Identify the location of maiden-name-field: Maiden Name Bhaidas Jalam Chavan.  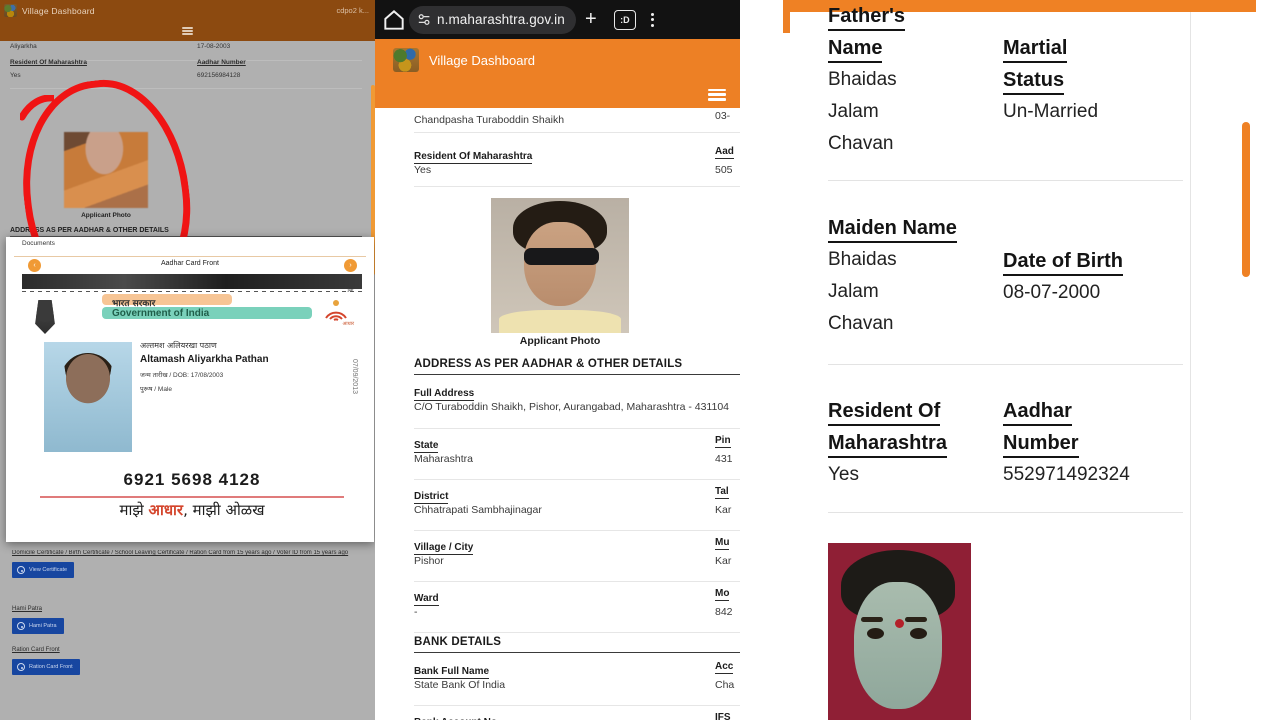
(915, 276).